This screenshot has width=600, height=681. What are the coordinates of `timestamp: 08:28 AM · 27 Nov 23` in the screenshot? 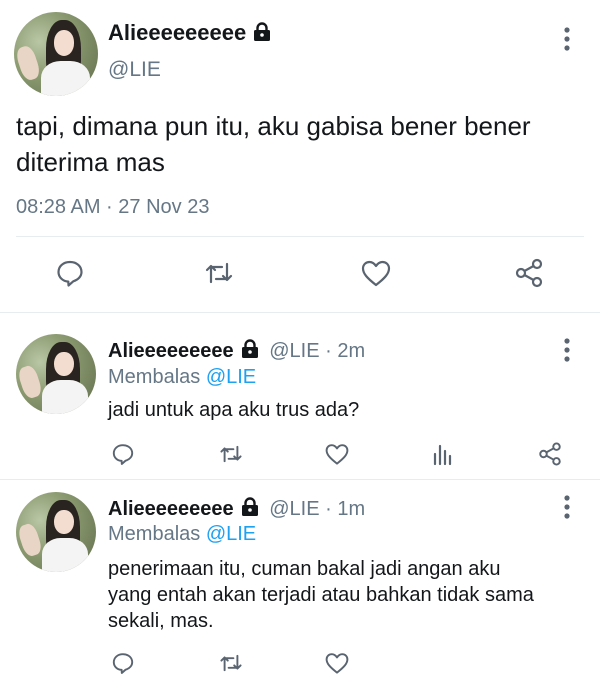 It's located at (113, 207).